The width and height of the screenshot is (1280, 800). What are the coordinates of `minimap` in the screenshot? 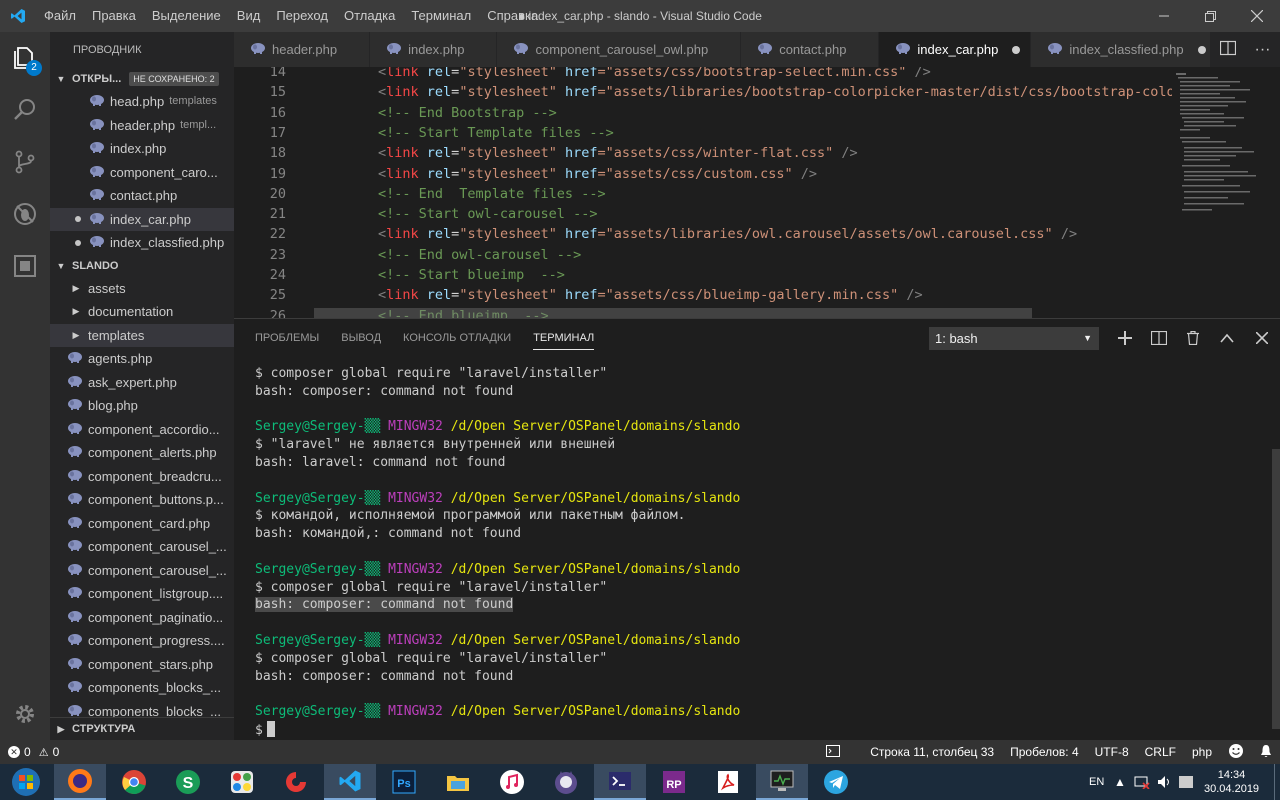 It's located at (1226, 192).